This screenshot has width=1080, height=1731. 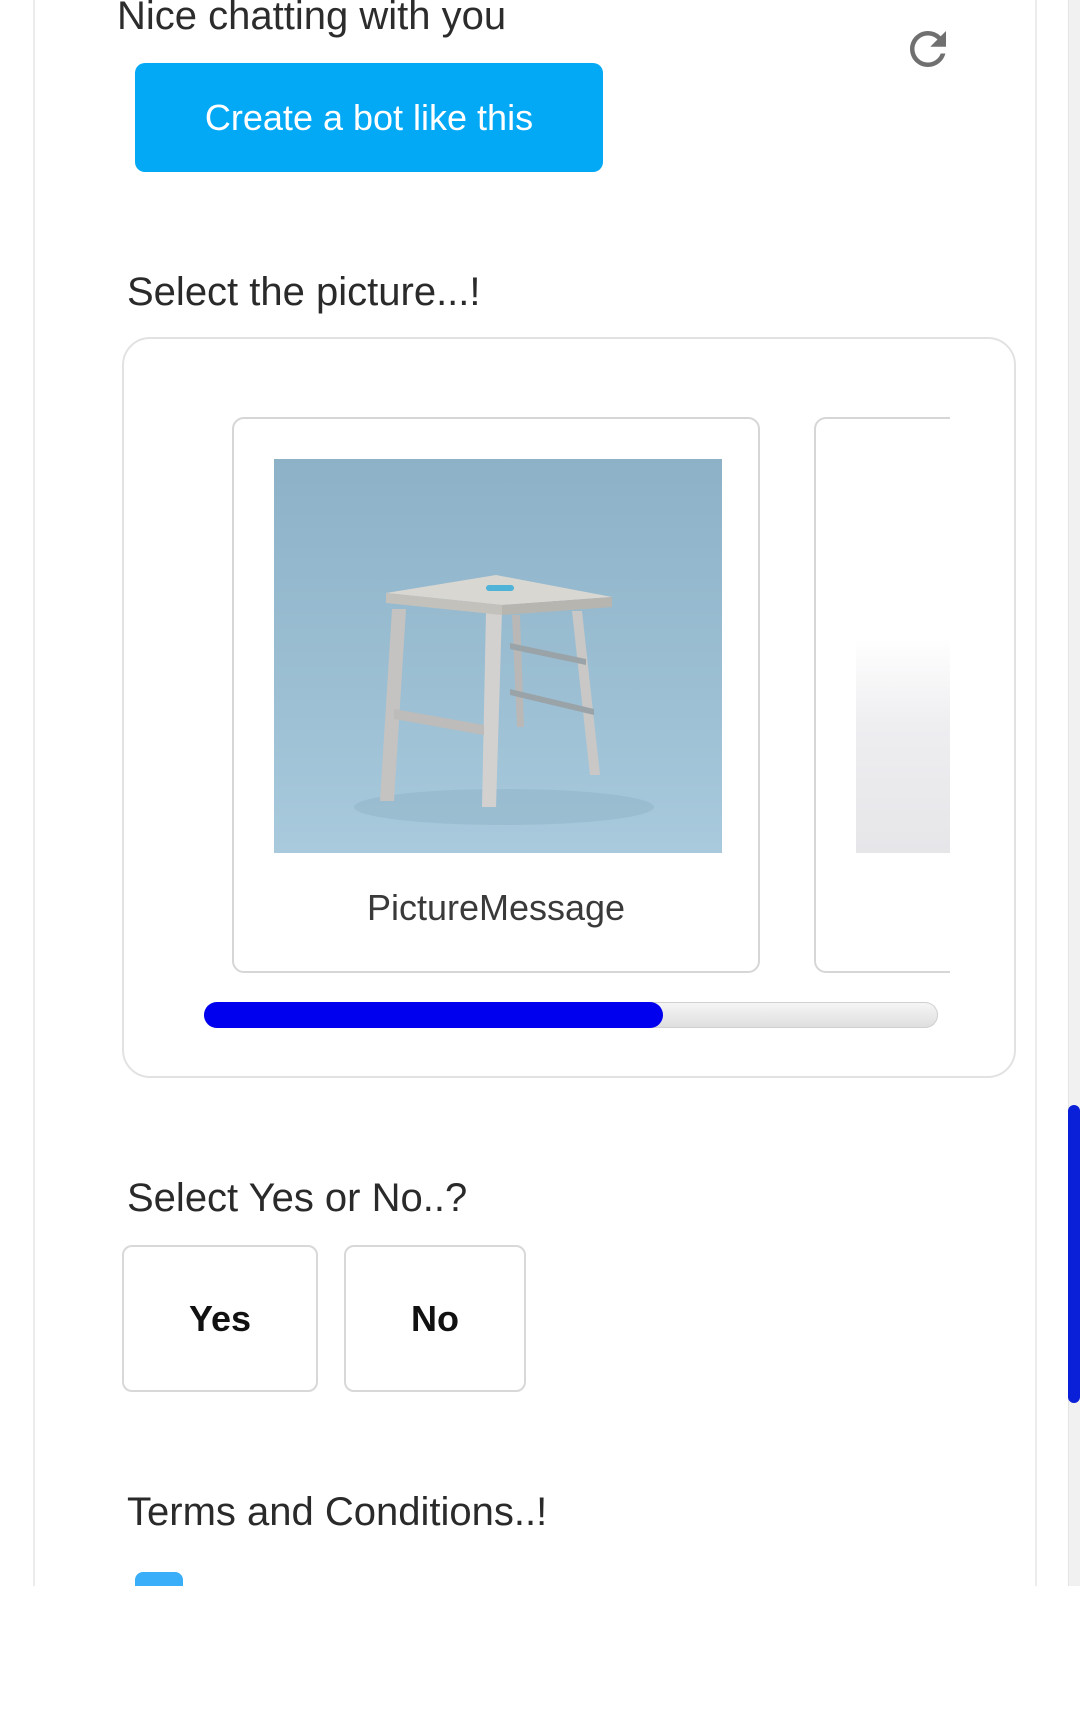 What do you see at coordinates (297, 1198) in the screenshot?
I see `yes-no-prompt: Select Yes or No..?` at bounding box center [297, 1198].